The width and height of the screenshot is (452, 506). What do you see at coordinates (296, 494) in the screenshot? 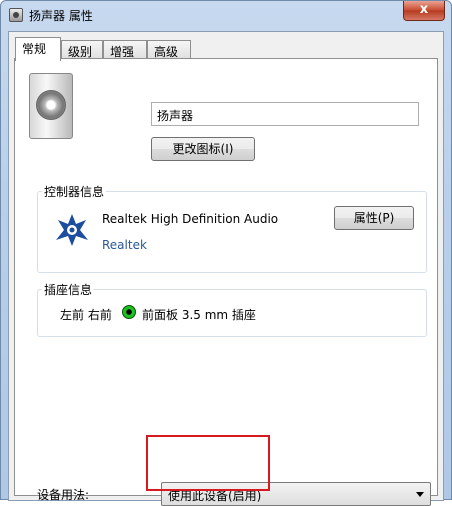
I see `device-usage-select: 使用此设备(启用)` at bounding box center [296, 494].